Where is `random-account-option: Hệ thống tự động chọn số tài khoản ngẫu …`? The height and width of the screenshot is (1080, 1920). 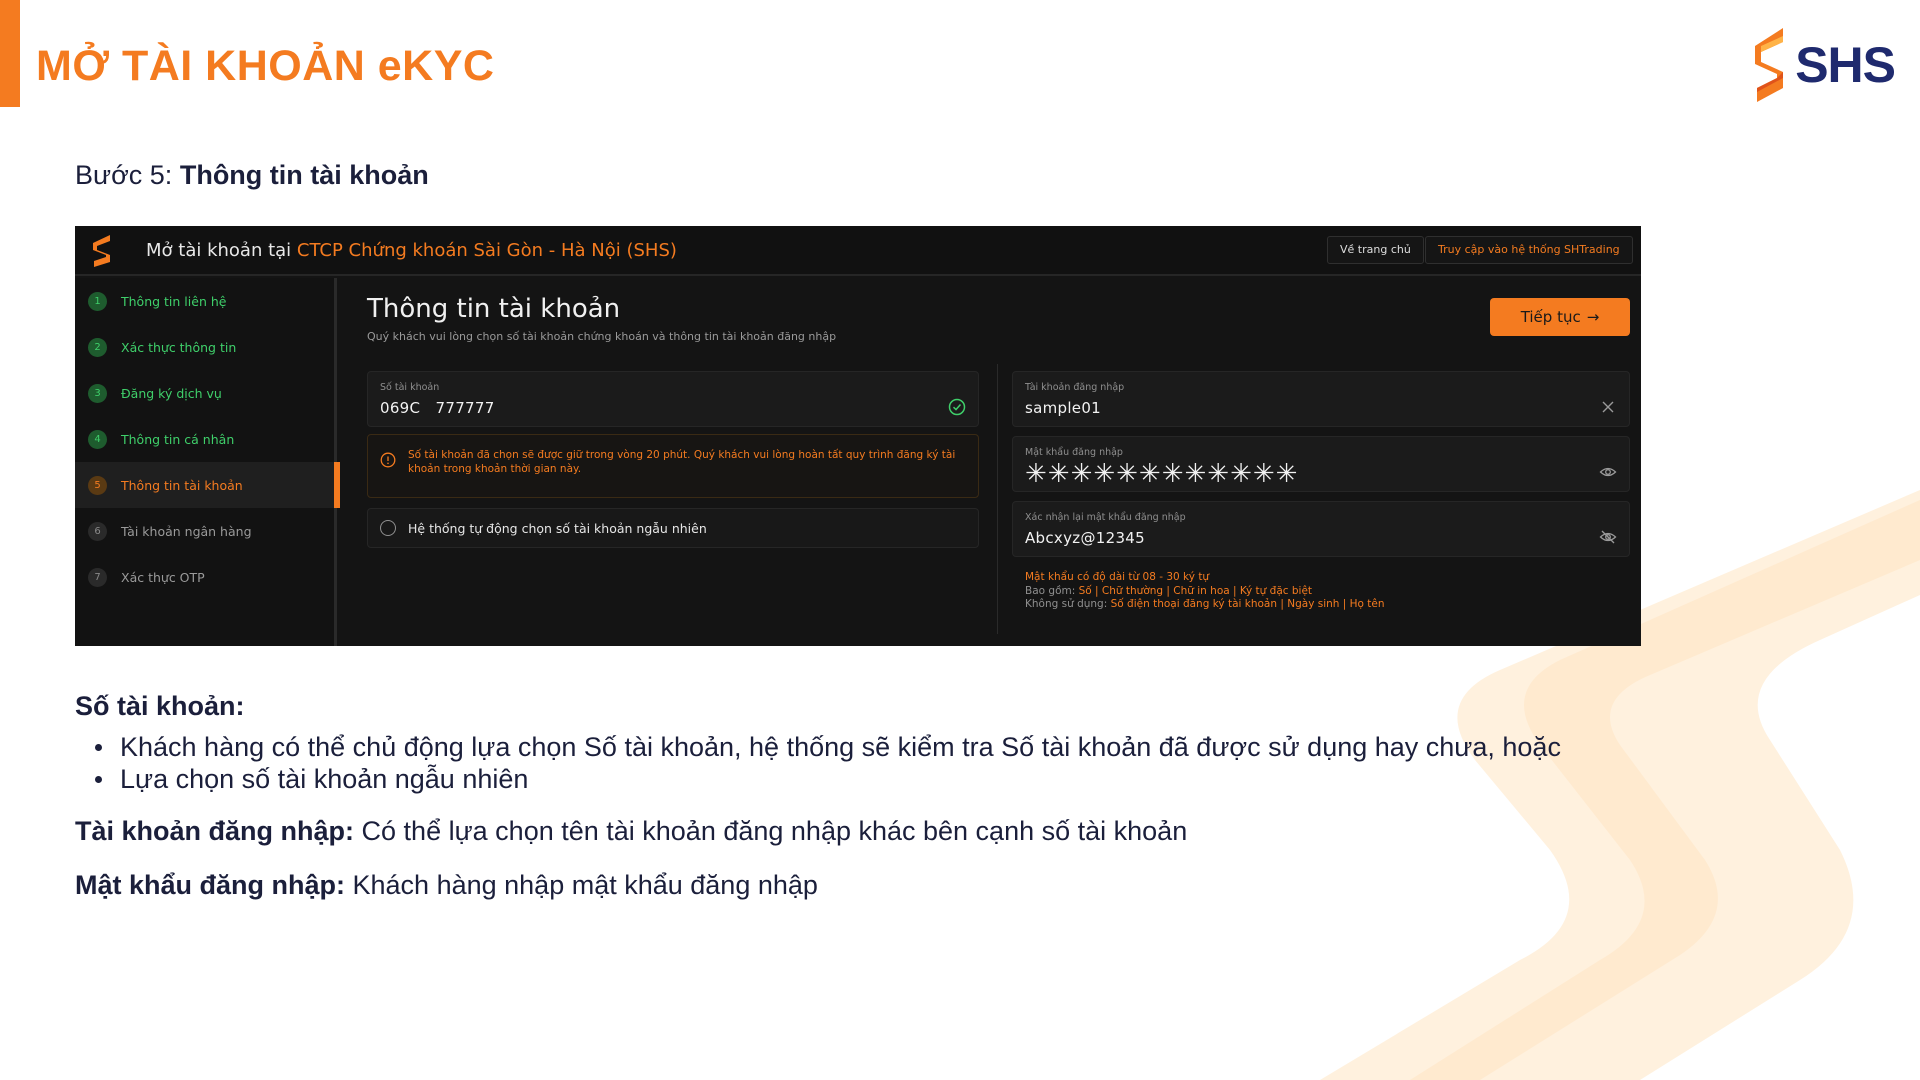
random-account-option: Hệ thống tự động chọn số tài khoản ngẫu … is located at coordinates (673, 528).